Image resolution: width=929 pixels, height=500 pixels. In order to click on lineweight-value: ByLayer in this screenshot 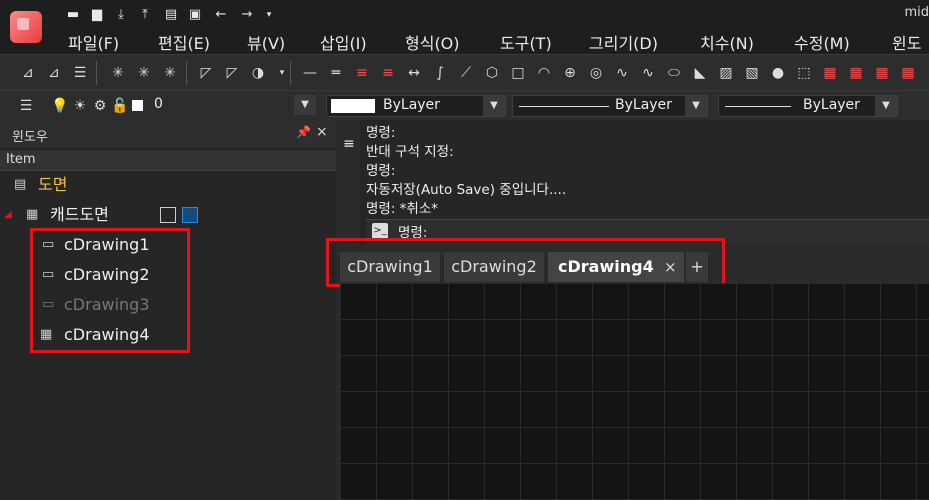, I will do `click(831, 105)`.